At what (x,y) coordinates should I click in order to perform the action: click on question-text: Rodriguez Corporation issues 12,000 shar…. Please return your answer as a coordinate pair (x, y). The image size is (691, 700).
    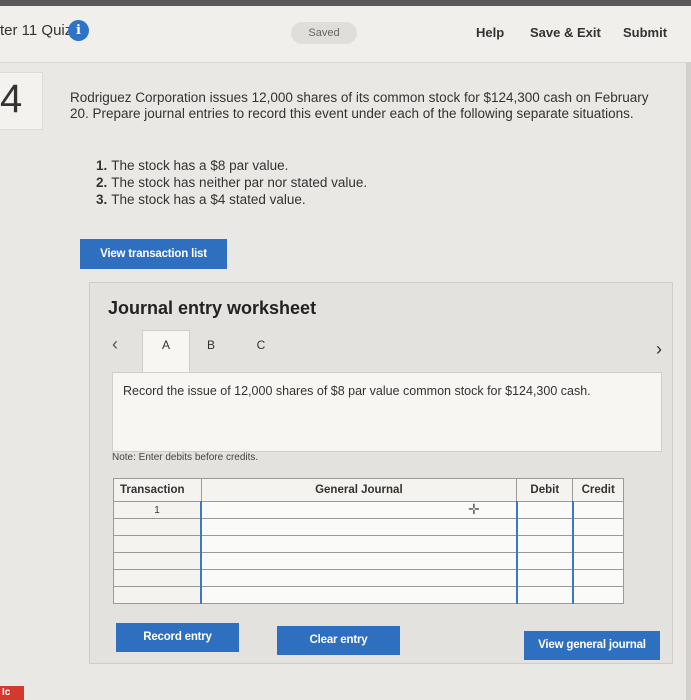
    Looking at the image, I should click on (359, 105).